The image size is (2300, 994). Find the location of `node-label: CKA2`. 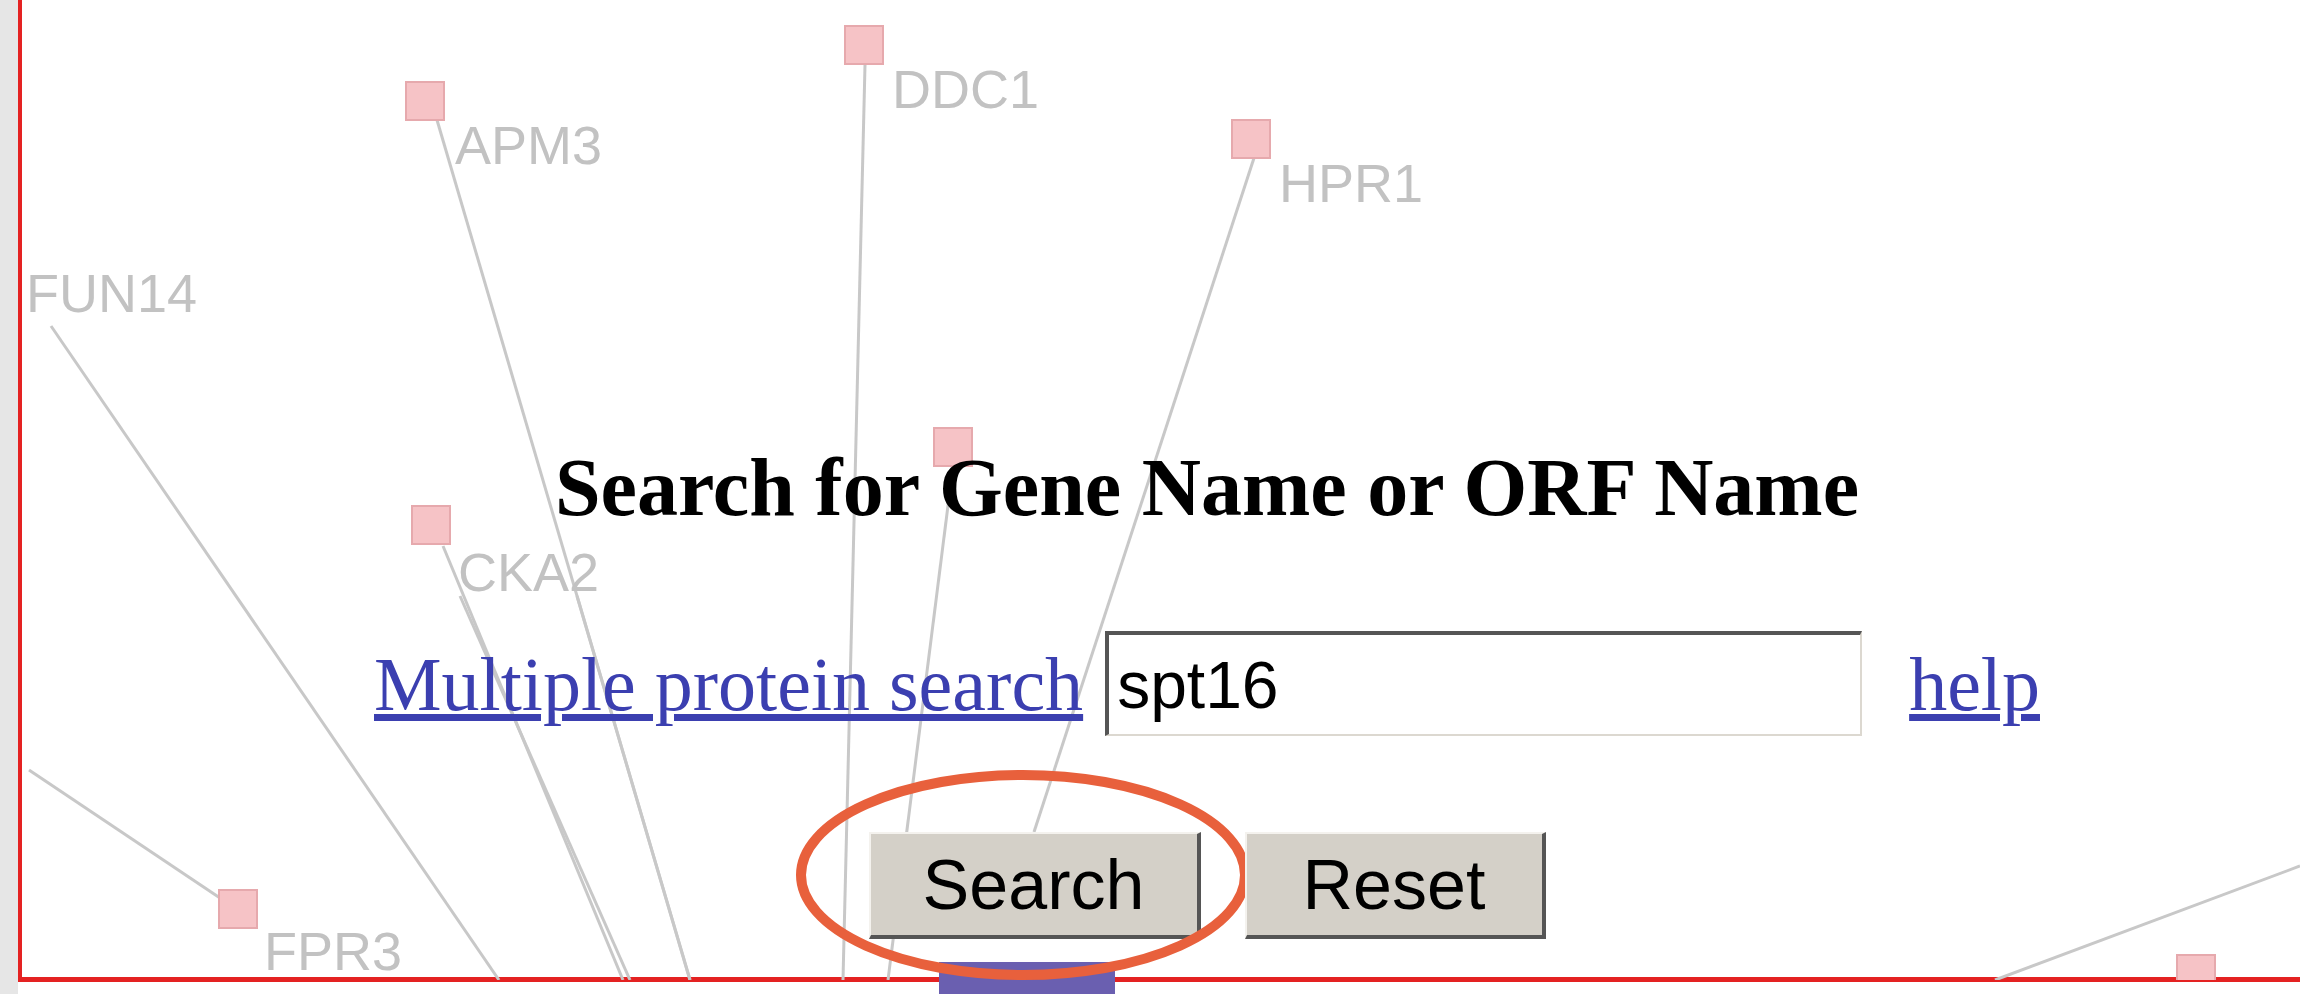

node-label: CKA2 is located at coordinates (529, 572).